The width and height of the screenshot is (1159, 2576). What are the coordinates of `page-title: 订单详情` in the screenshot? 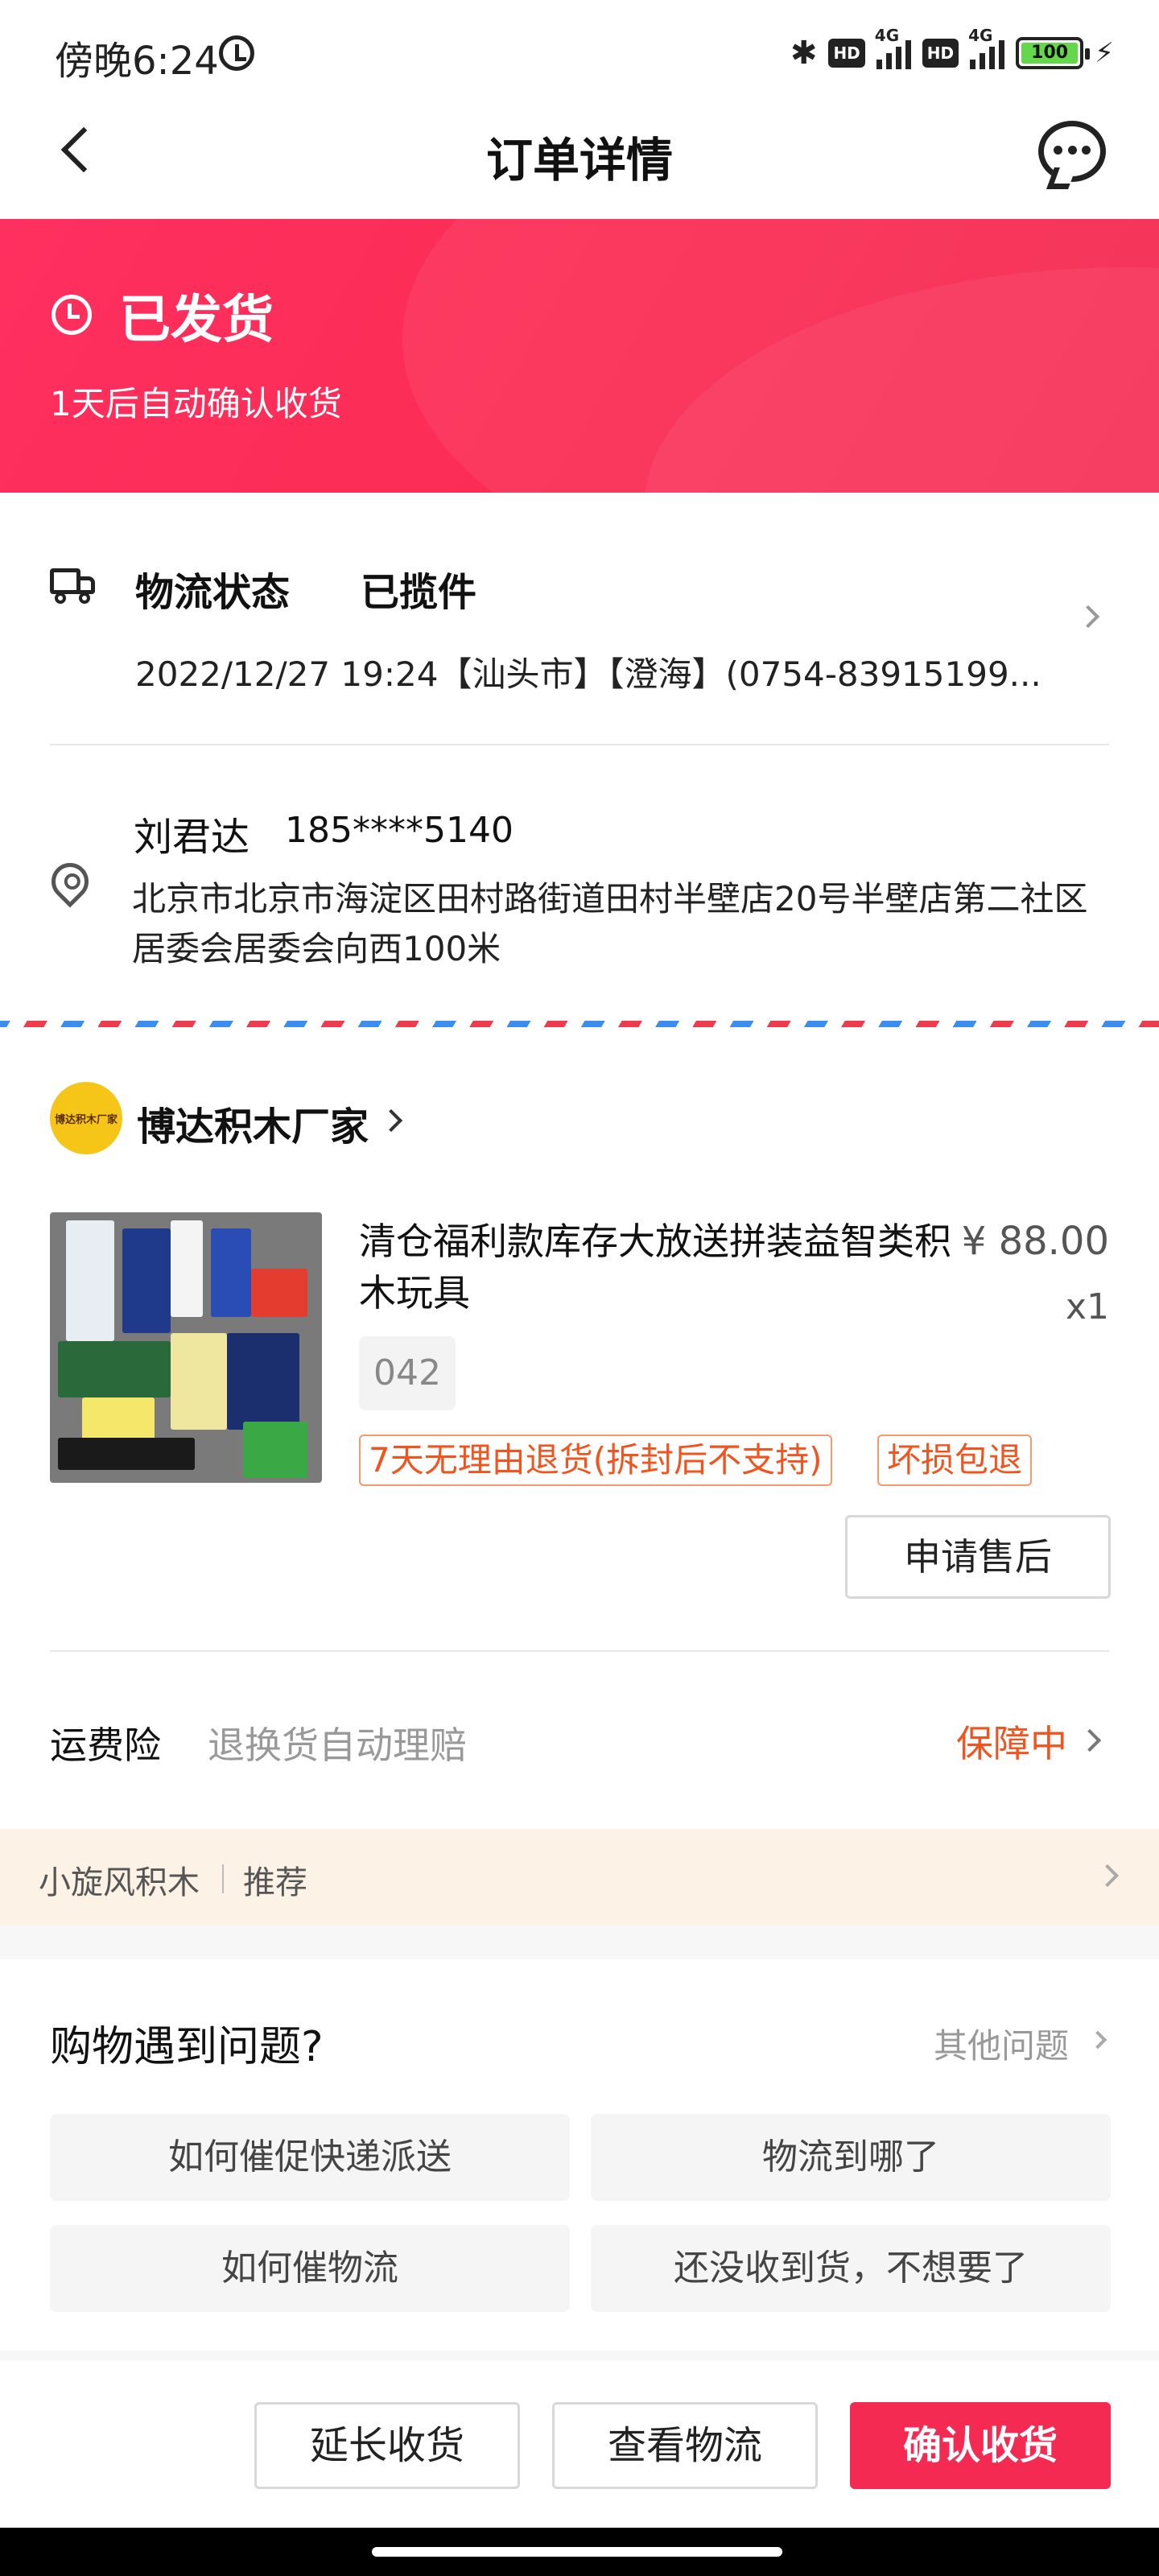 It's located at (579, 160).